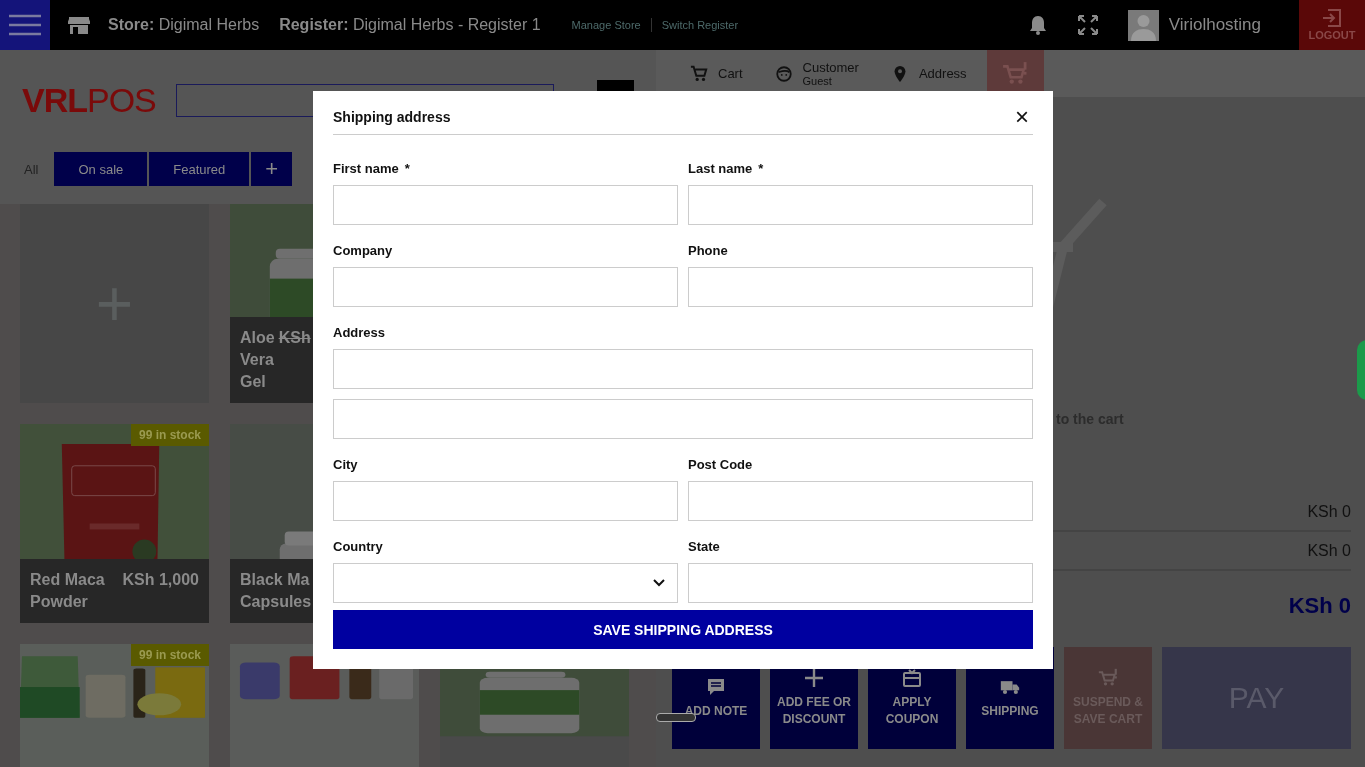 The width and height of the screenshot is (1365, 767). I want to click on product-name: Black Ma Capsules, so click(276, 591).